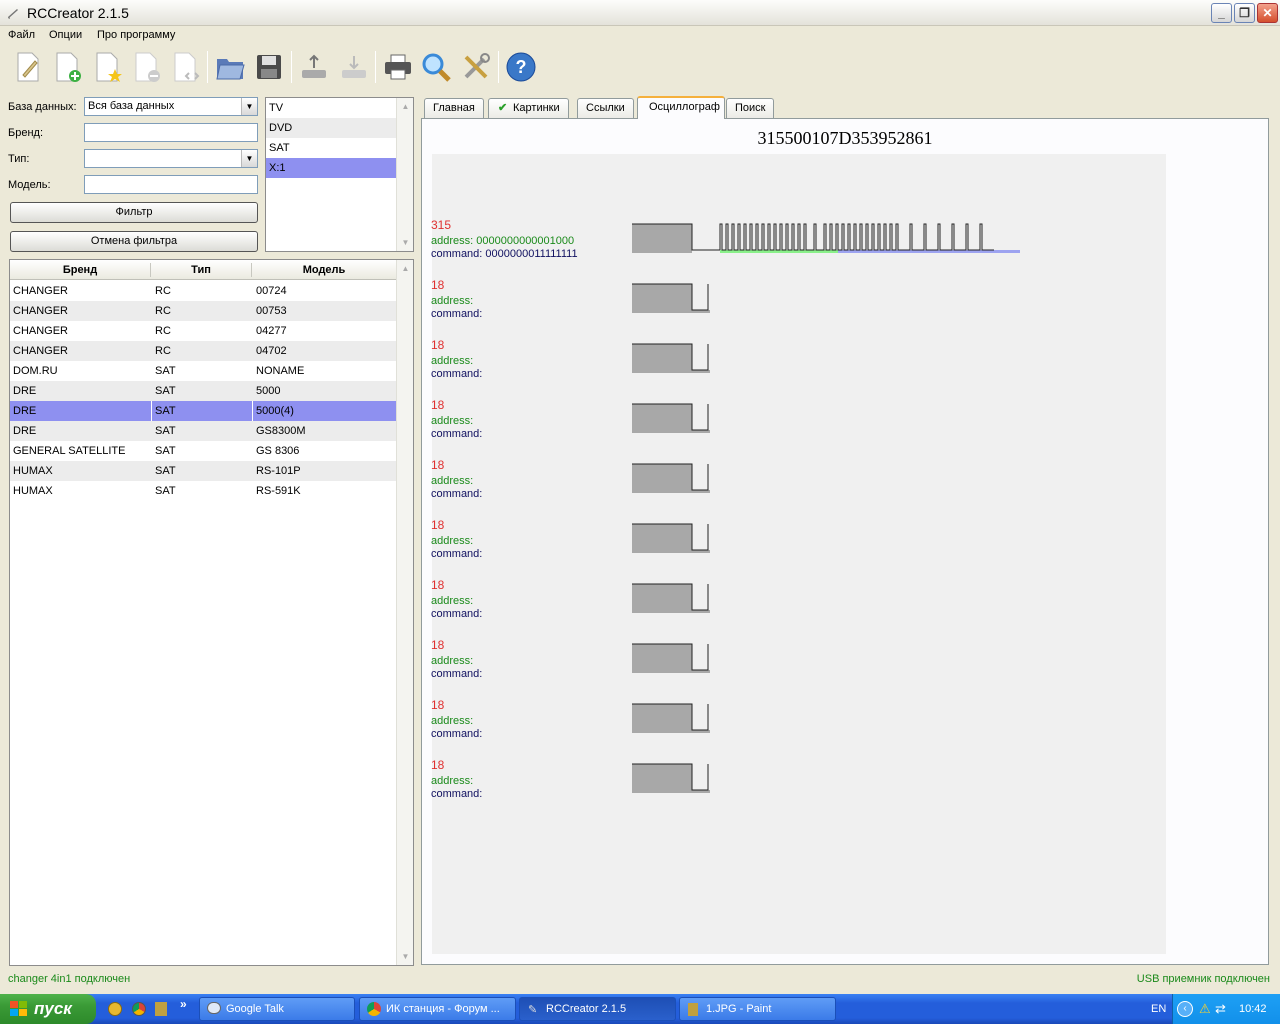 Image resolution: width=1280 pixels, height=1024 pixels. I want to click on task-google-talk: Google Talk, so click(277, 1009).